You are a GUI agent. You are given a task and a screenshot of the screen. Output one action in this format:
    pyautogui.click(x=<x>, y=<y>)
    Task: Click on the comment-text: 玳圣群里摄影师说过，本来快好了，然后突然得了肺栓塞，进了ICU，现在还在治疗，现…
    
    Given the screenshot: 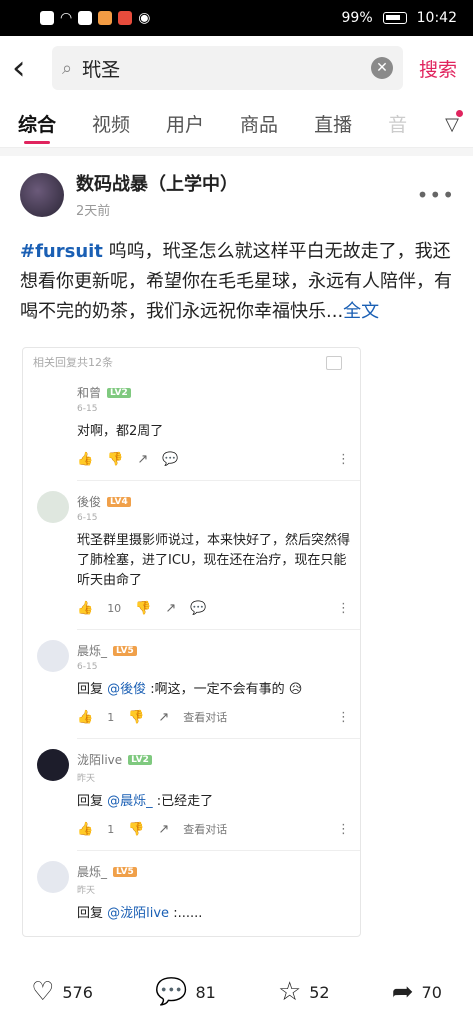 What is the action you would take?
    pyautogui.click(x=214, y=560)
    